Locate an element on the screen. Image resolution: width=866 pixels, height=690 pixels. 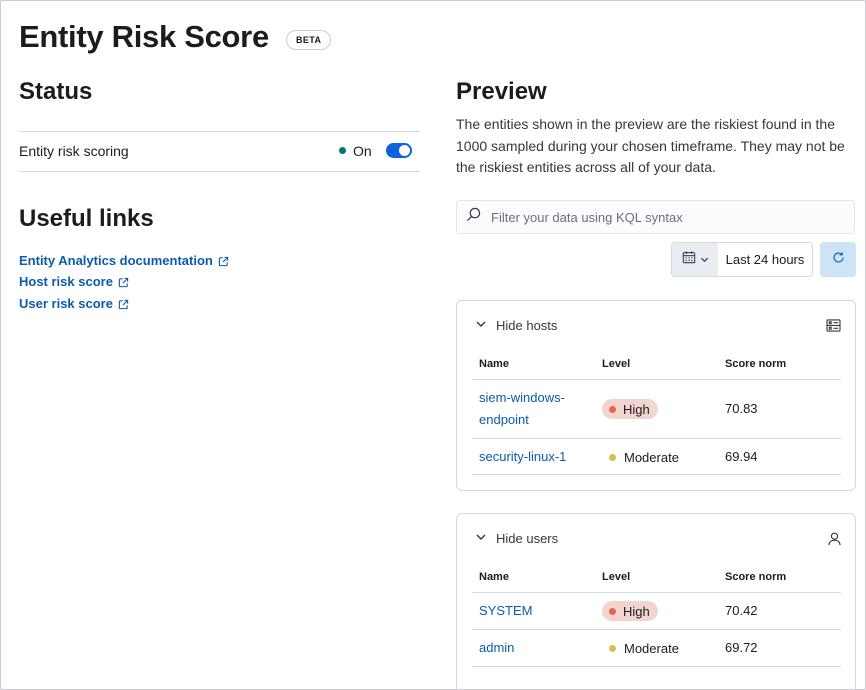
hide-hosts-toggle: Hide hosts is located at coordinates (516, 325).